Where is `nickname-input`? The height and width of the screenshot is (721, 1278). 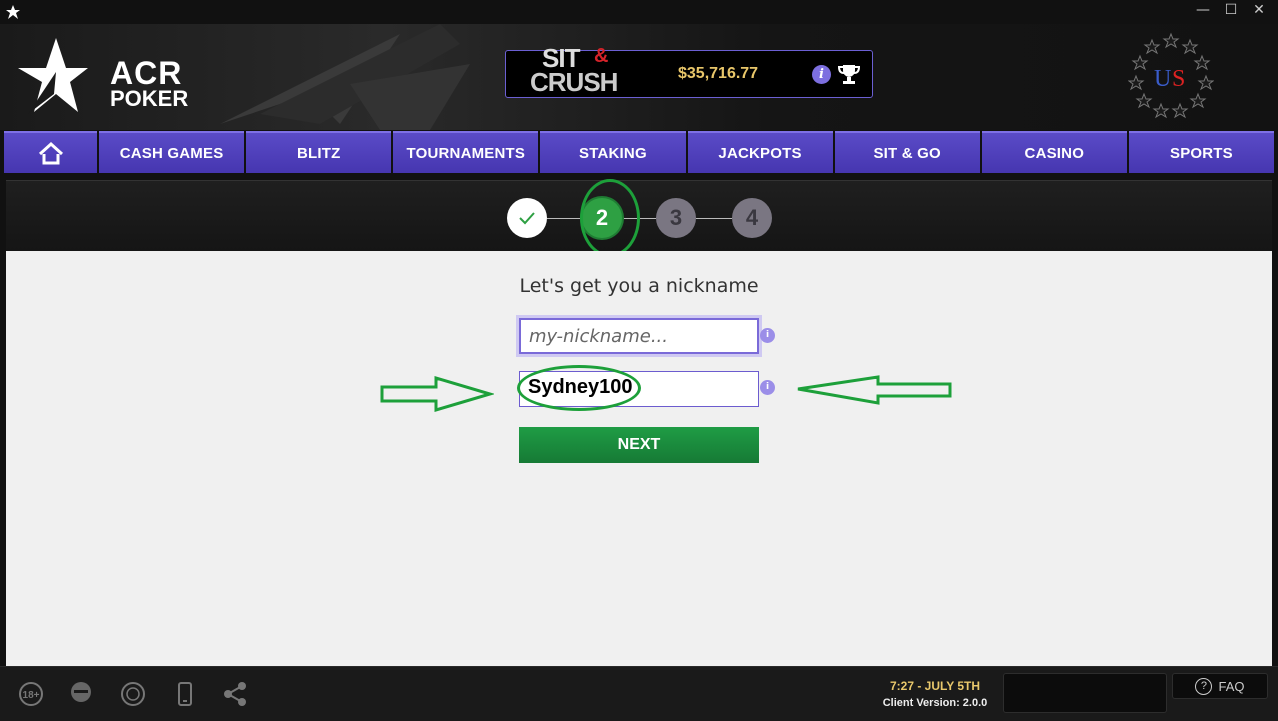 nickname-input is located at coordinates (639, 336).